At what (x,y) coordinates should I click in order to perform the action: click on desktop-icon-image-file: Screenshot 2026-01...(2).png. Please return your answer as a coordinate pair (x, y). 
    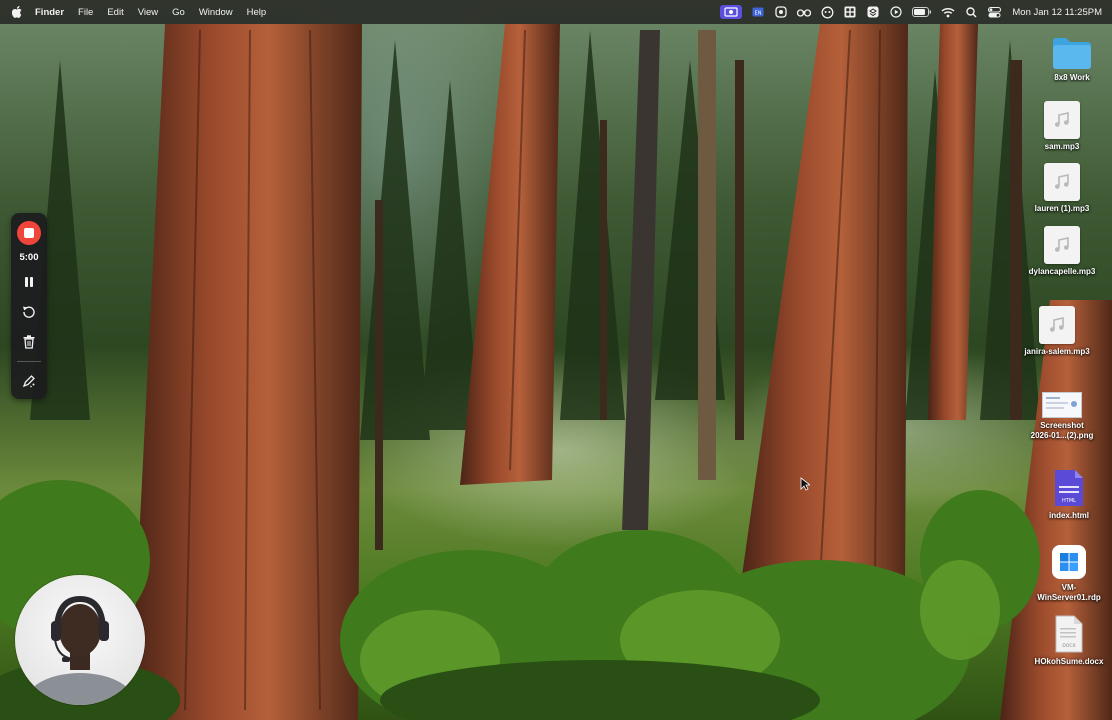
    Looking at the image, I should click on (1062, 416).